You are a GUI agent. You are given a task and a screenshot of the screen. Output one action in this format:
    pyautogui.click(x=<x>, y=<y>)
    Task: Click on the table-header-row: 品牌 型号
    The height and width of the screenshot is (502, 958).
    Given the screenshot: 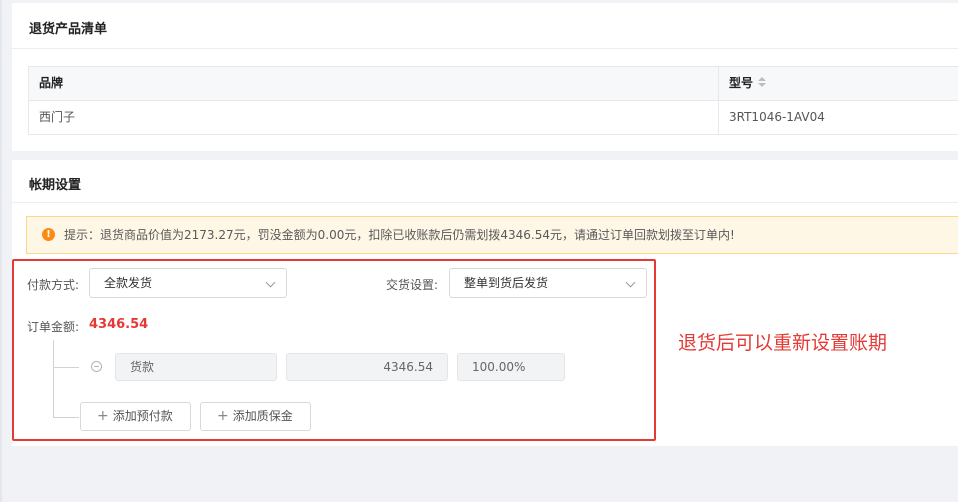 What is the action you would take?
    pyautogui.click(x=493, y=84)
    